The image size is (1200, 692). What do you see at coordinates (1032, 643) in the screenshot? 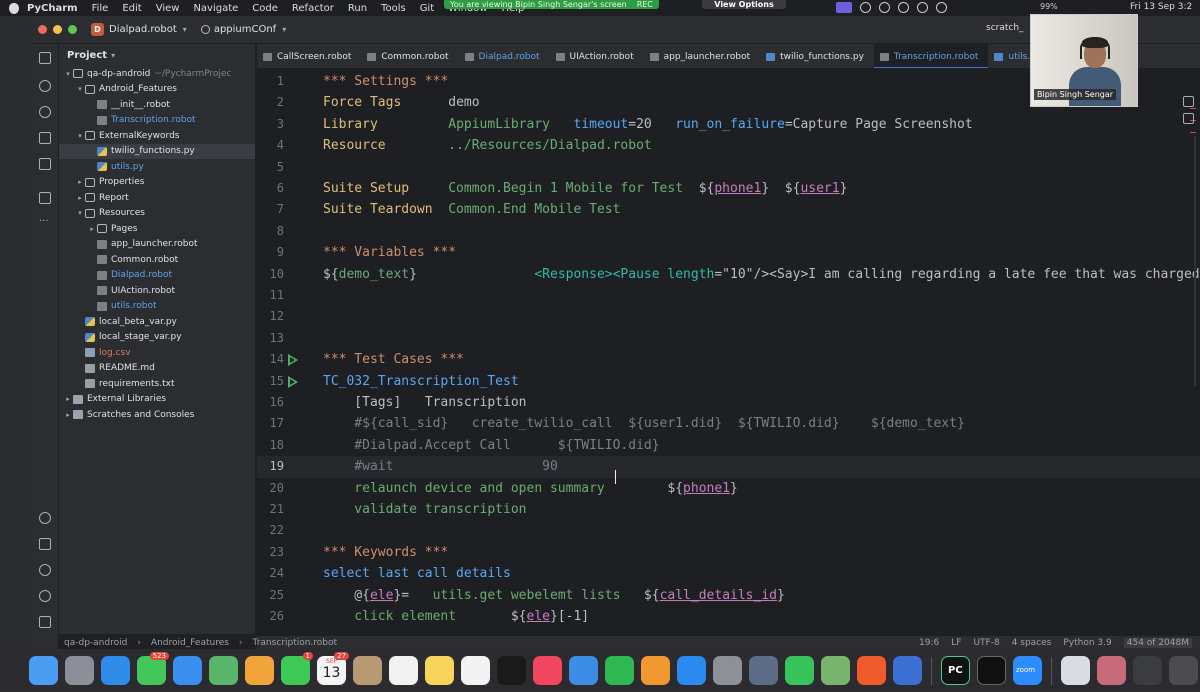
I see `indent-setting: 4 spaces` at bounding box center [1032, 643].